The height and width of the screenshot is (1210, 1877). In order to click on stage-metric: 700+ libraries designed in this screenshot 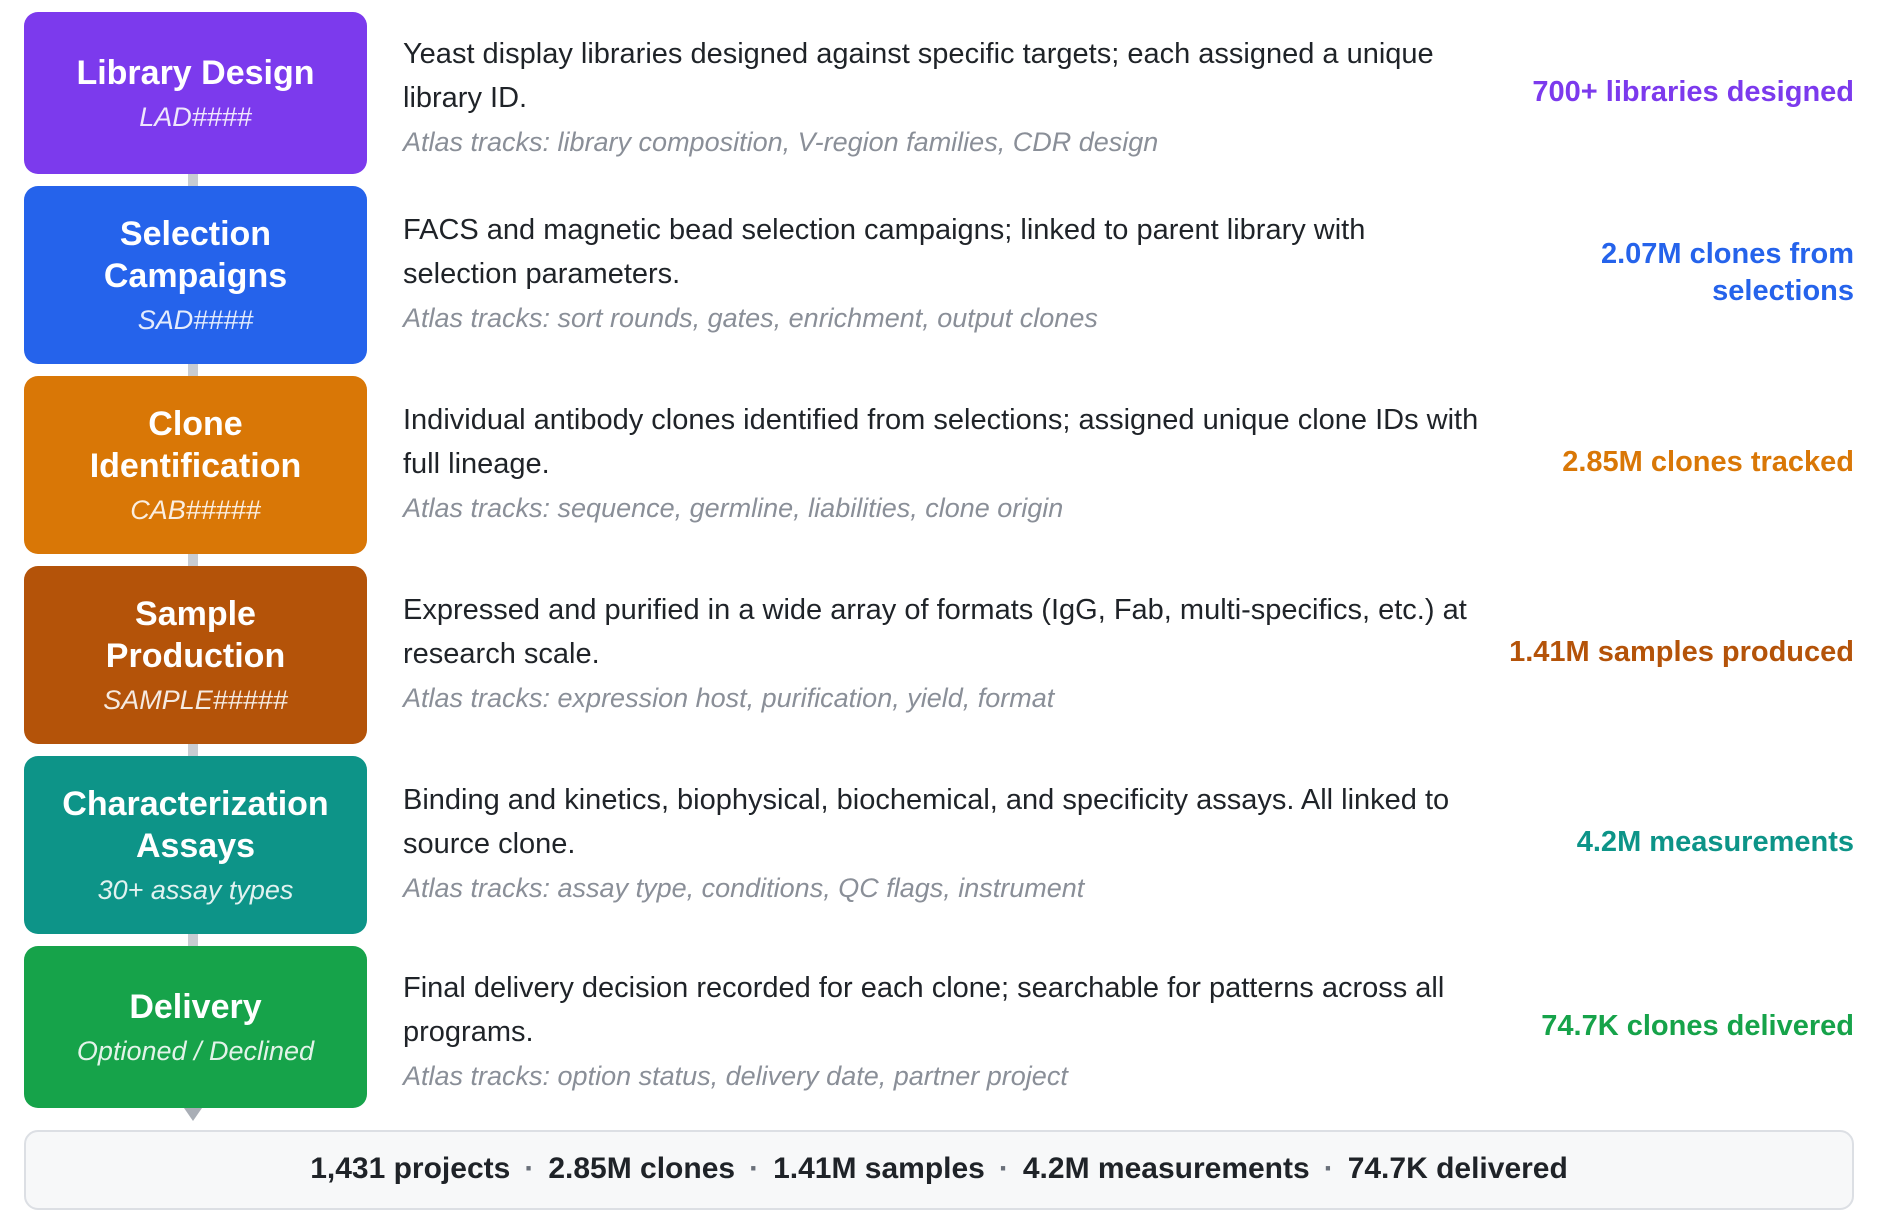, I will do `click(1693, 92)`.